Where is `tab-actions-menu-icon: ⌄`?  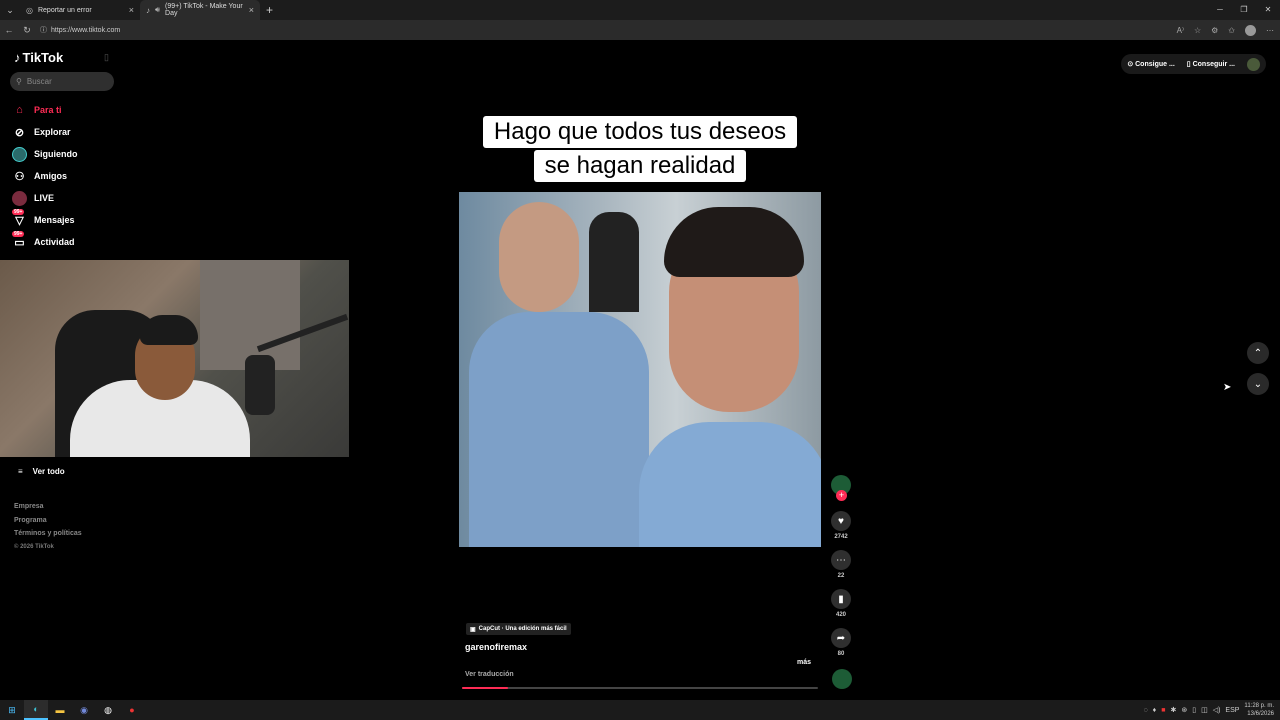 tab-actions-menu-icon: ⌄ is located at coordinates (10, 10).